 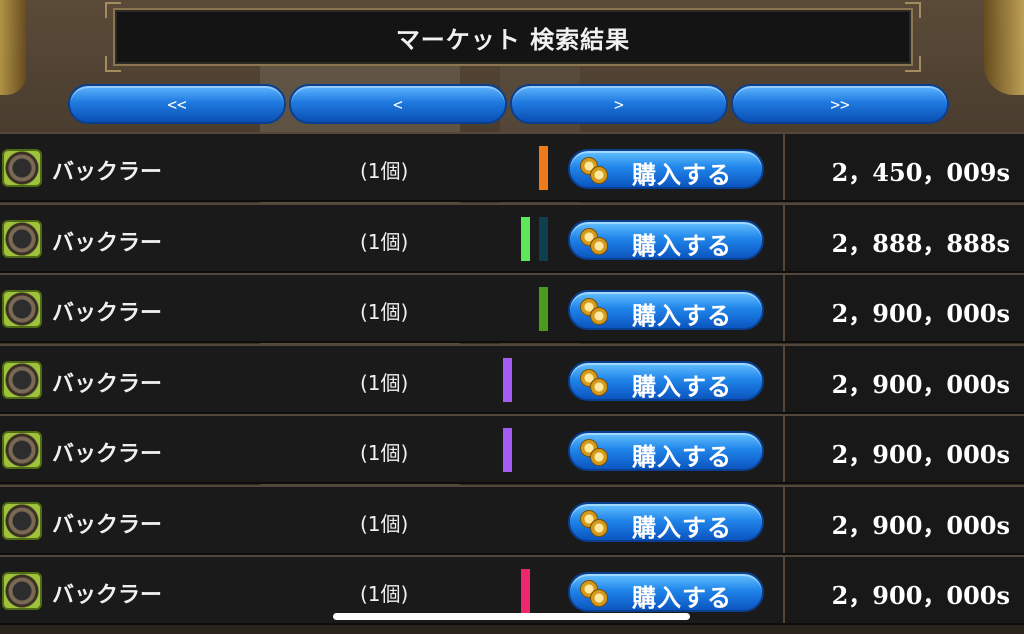 I want to click on price-cell: 2，450，009s, so click(x=903, y=167).